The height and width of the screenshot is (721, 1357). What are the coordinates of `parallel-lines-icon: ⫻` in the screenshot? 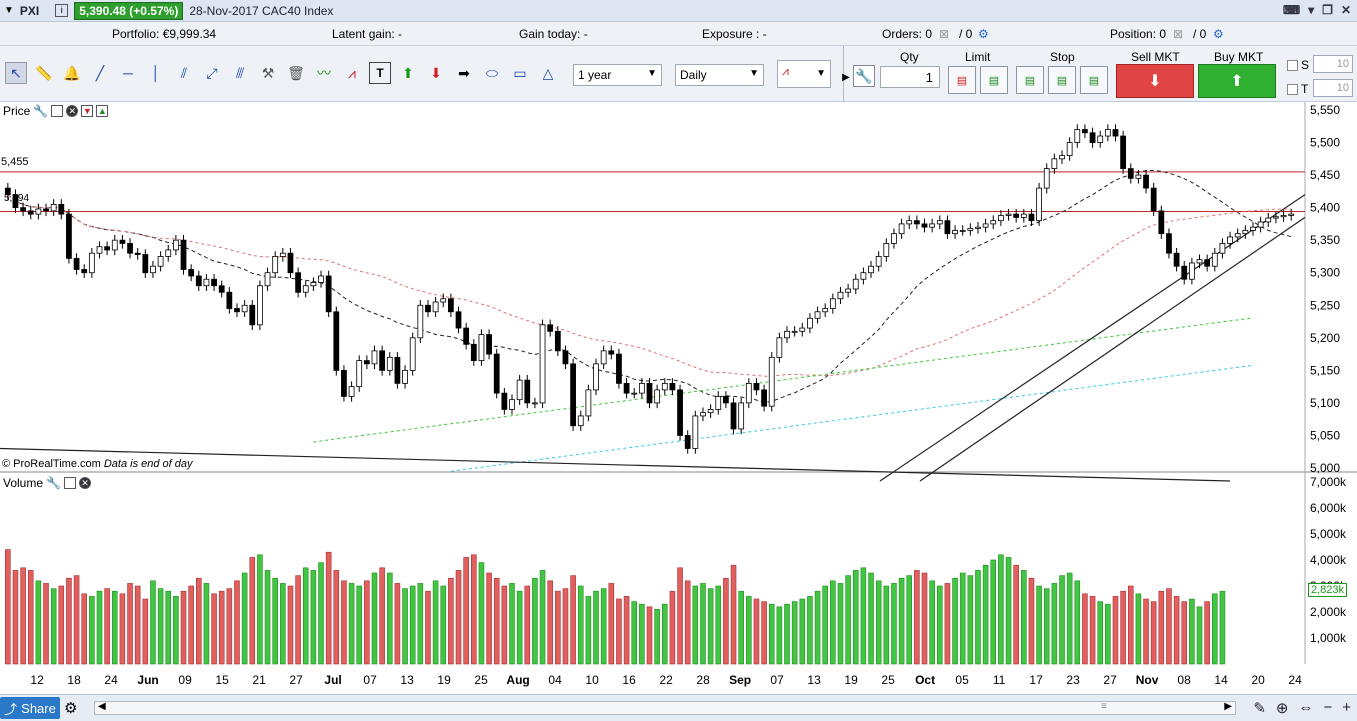 It's located at (240, 73).